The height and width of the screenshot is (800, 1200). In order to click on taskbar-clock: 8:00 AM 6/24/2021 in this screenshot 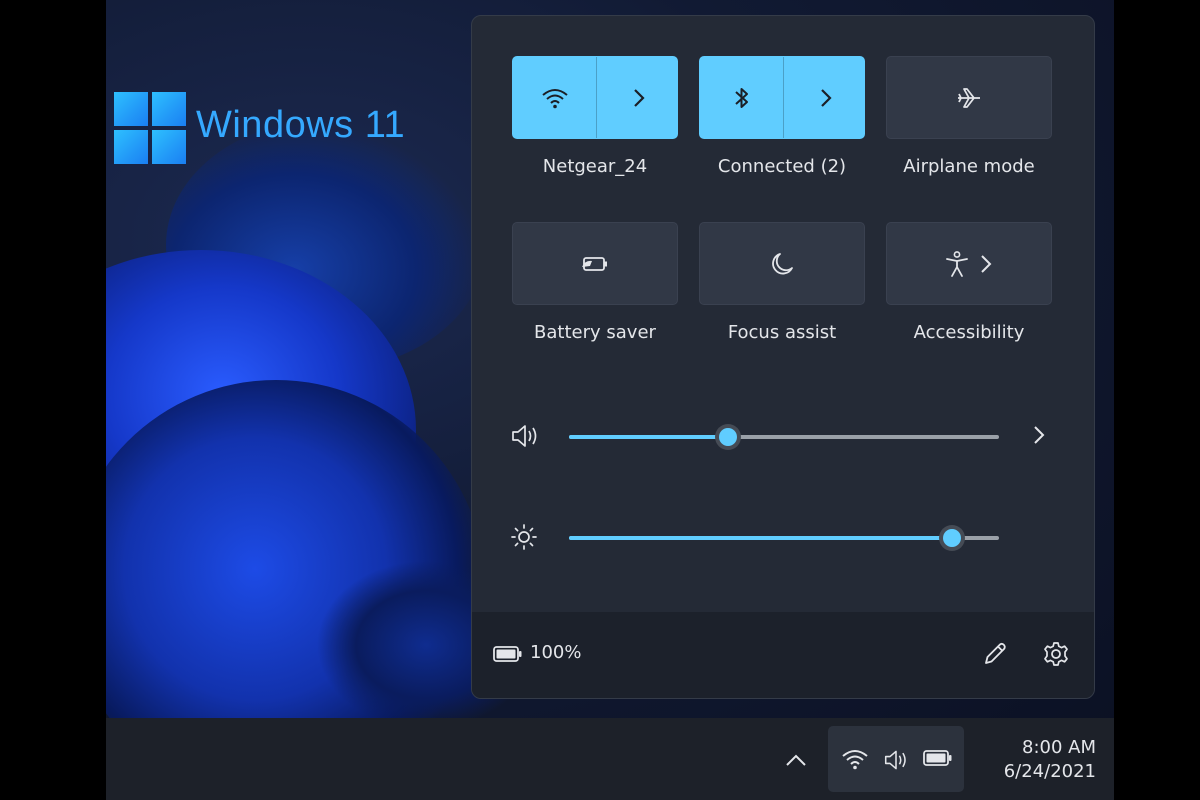, I will do `click(1034, 760)`.